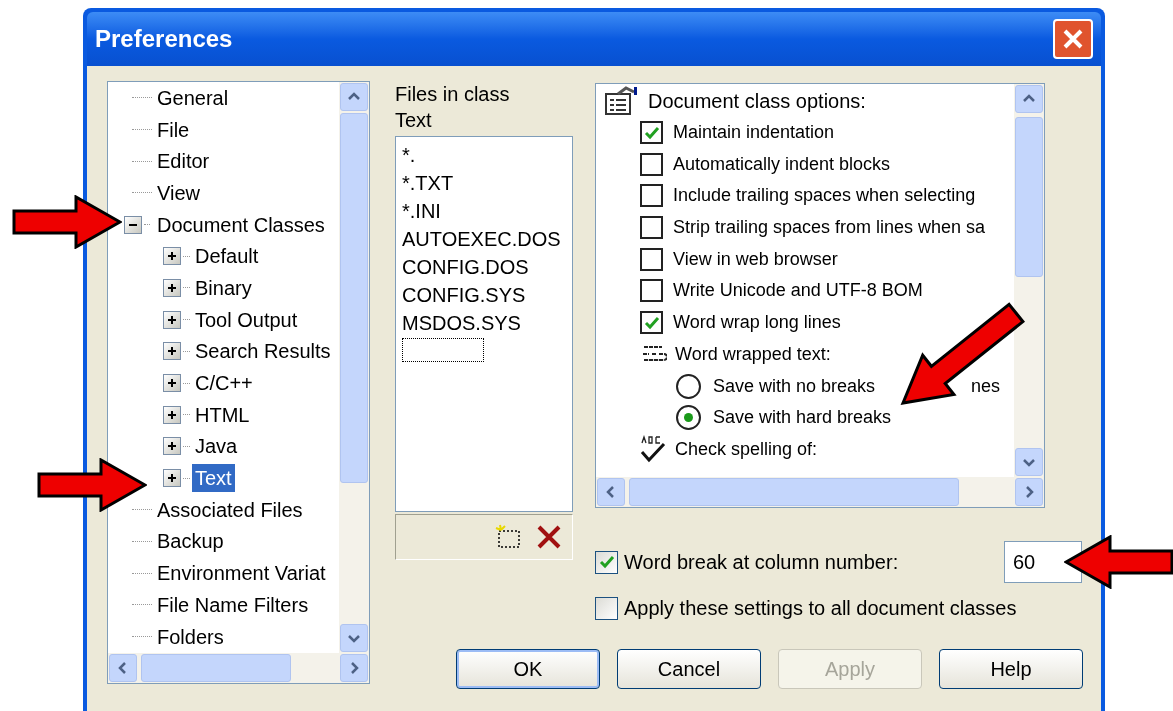 The image size is (1173, 711). Describe the element at coordinates (213, 478) in the screenshot. I see `tree-item: Text` at that location.